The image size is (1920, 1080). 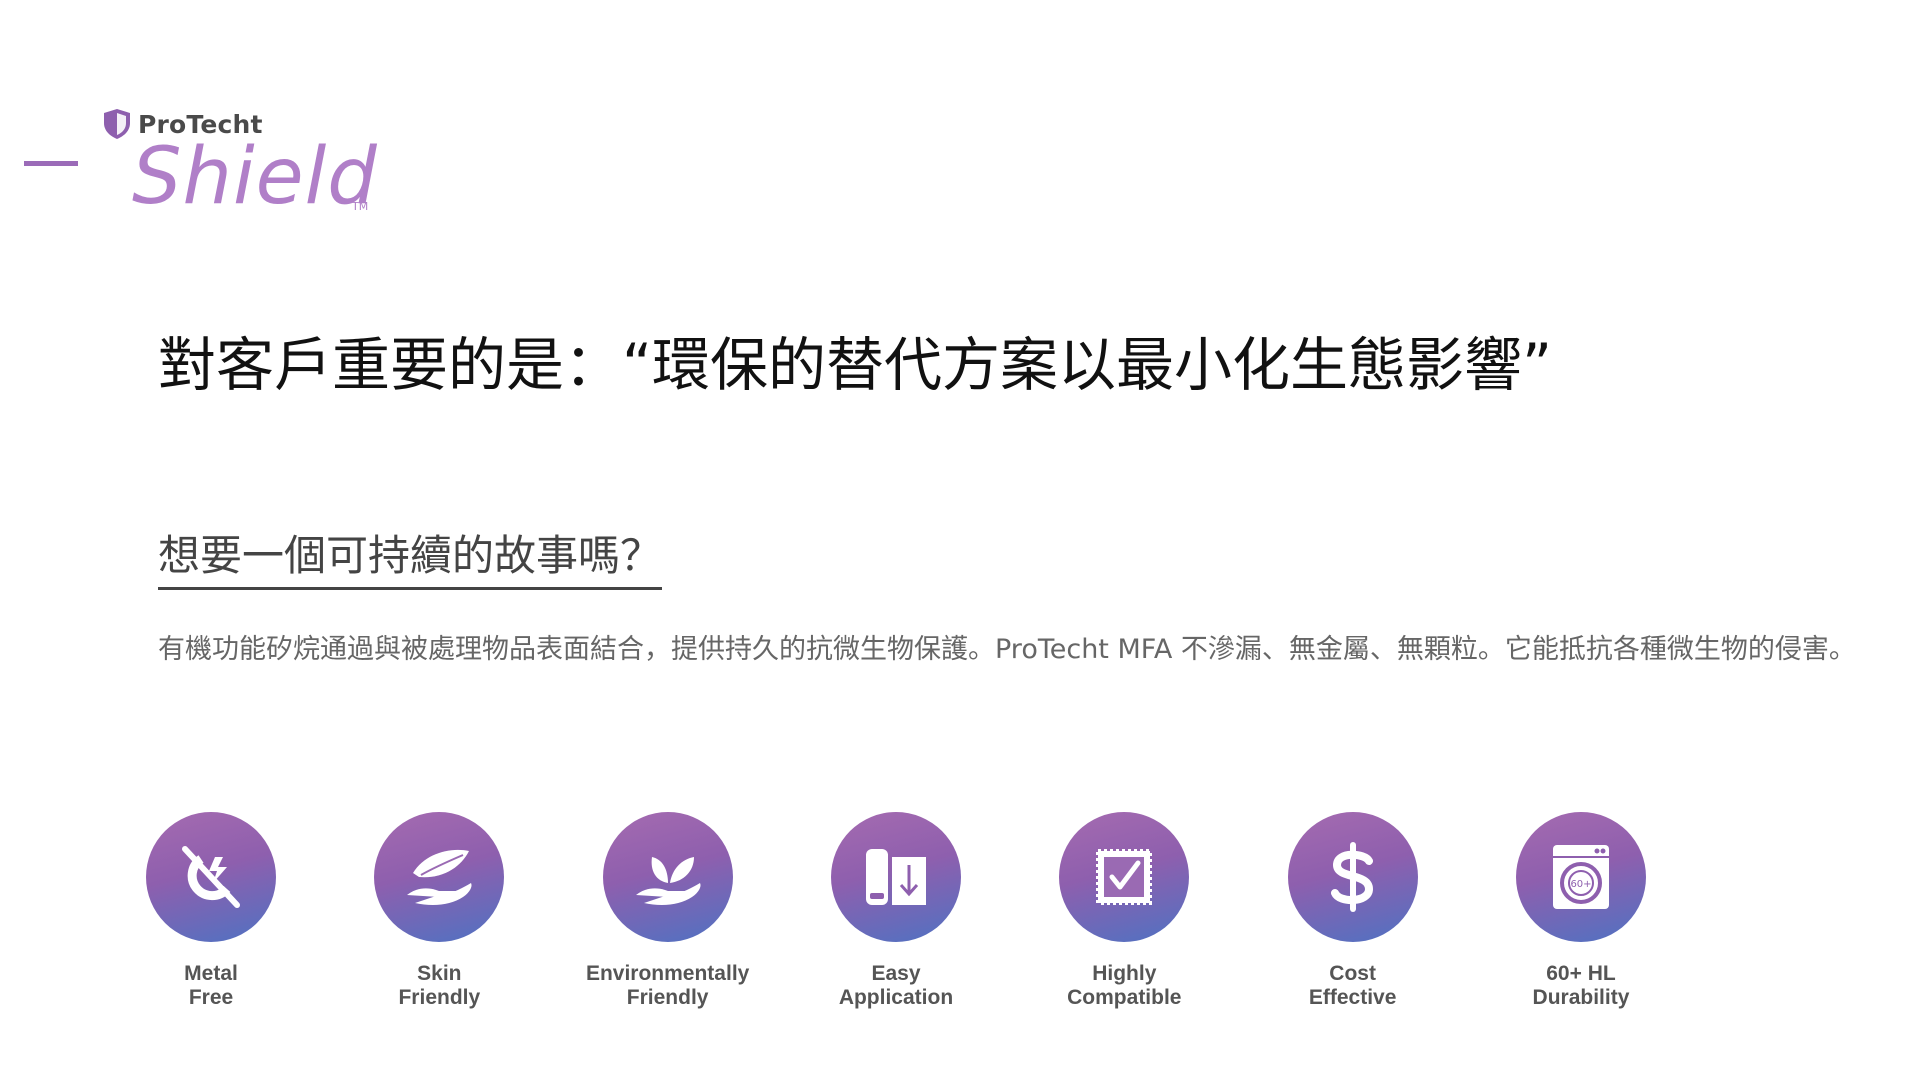 I want to click on feature-label: Metal Free, so click(x=211, y=986).